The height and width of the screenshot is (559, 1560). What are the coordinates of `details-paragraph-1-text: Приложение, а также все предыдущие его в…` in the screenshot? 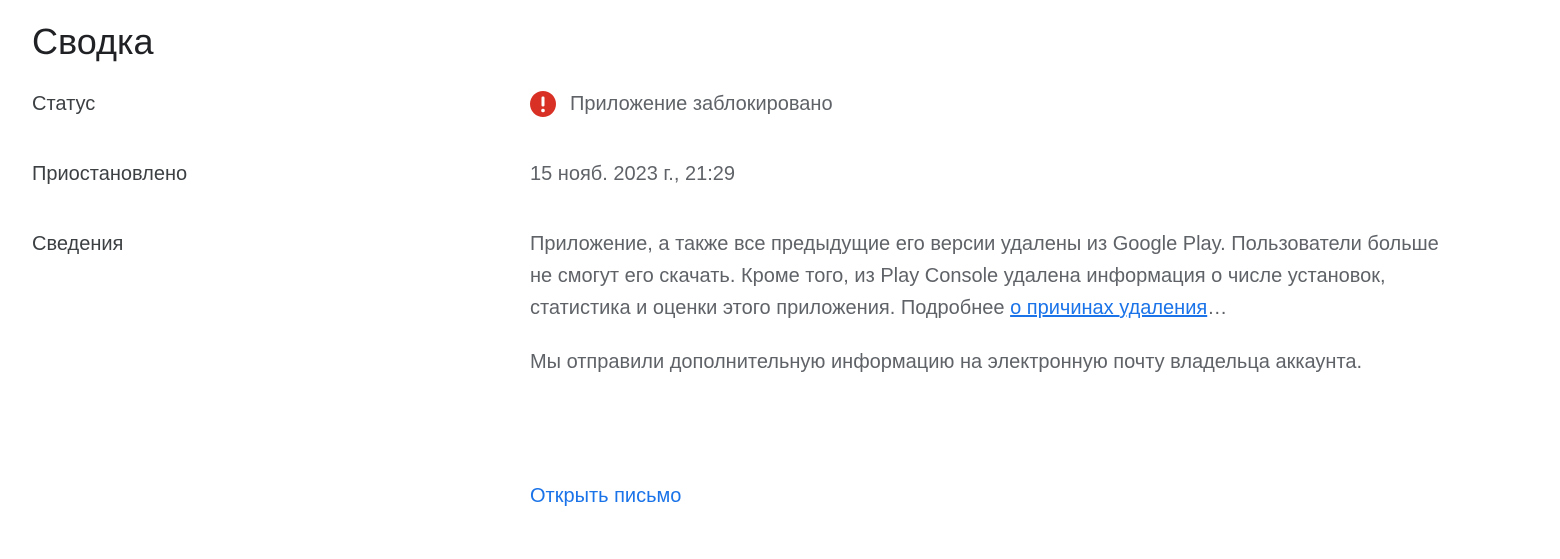 It's located at (984, 276).